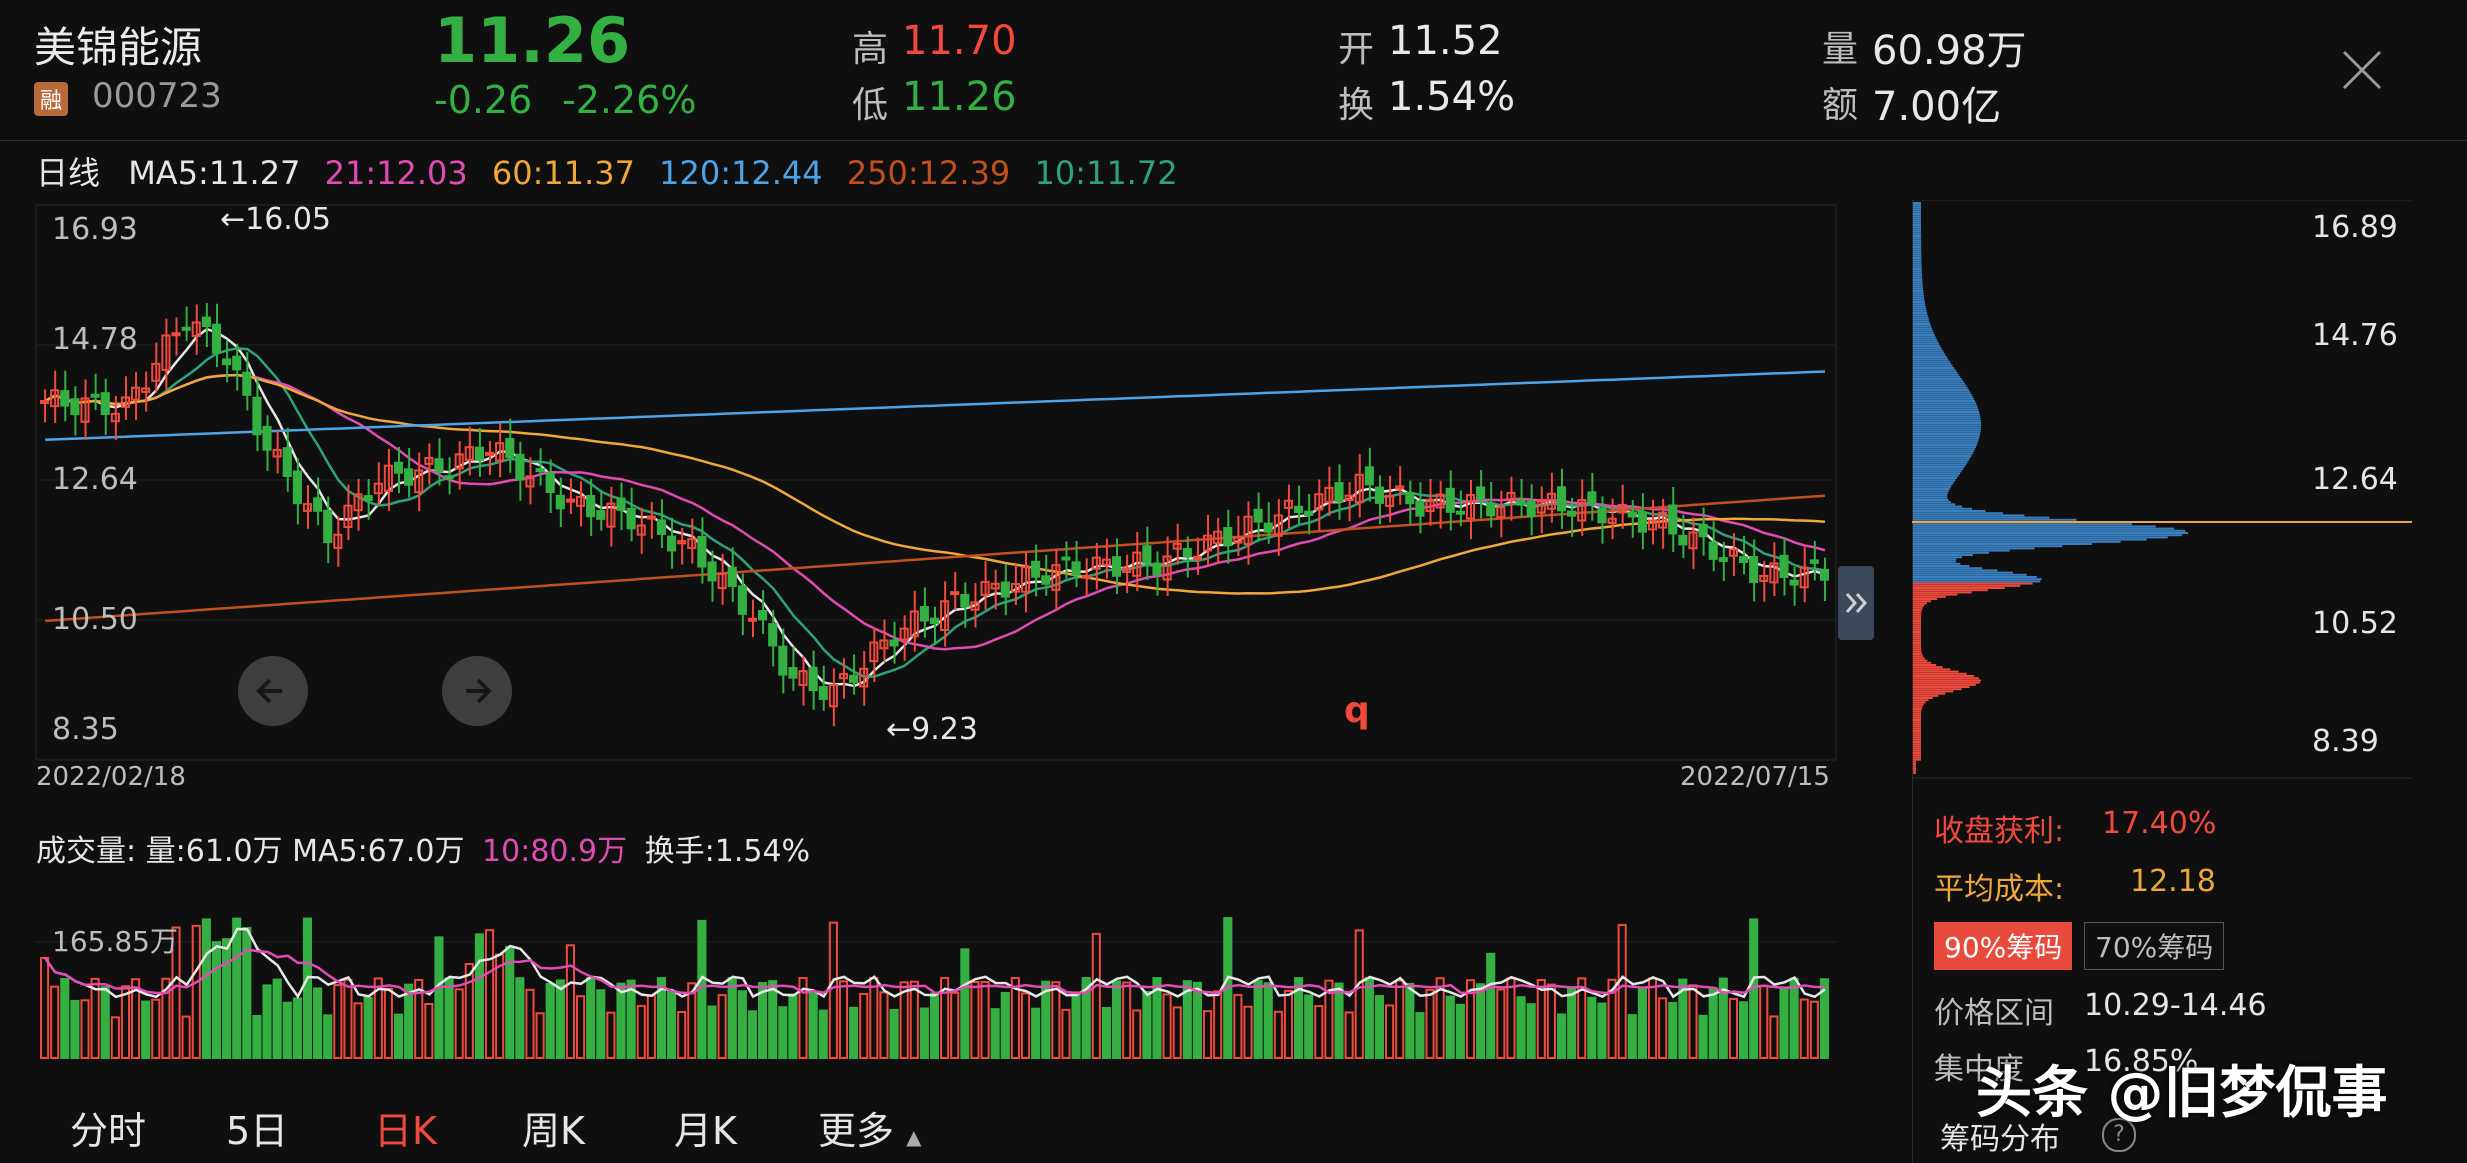 The image size is (2467, 1163). I want to click on current-price: 11.26, so click(532, 40).